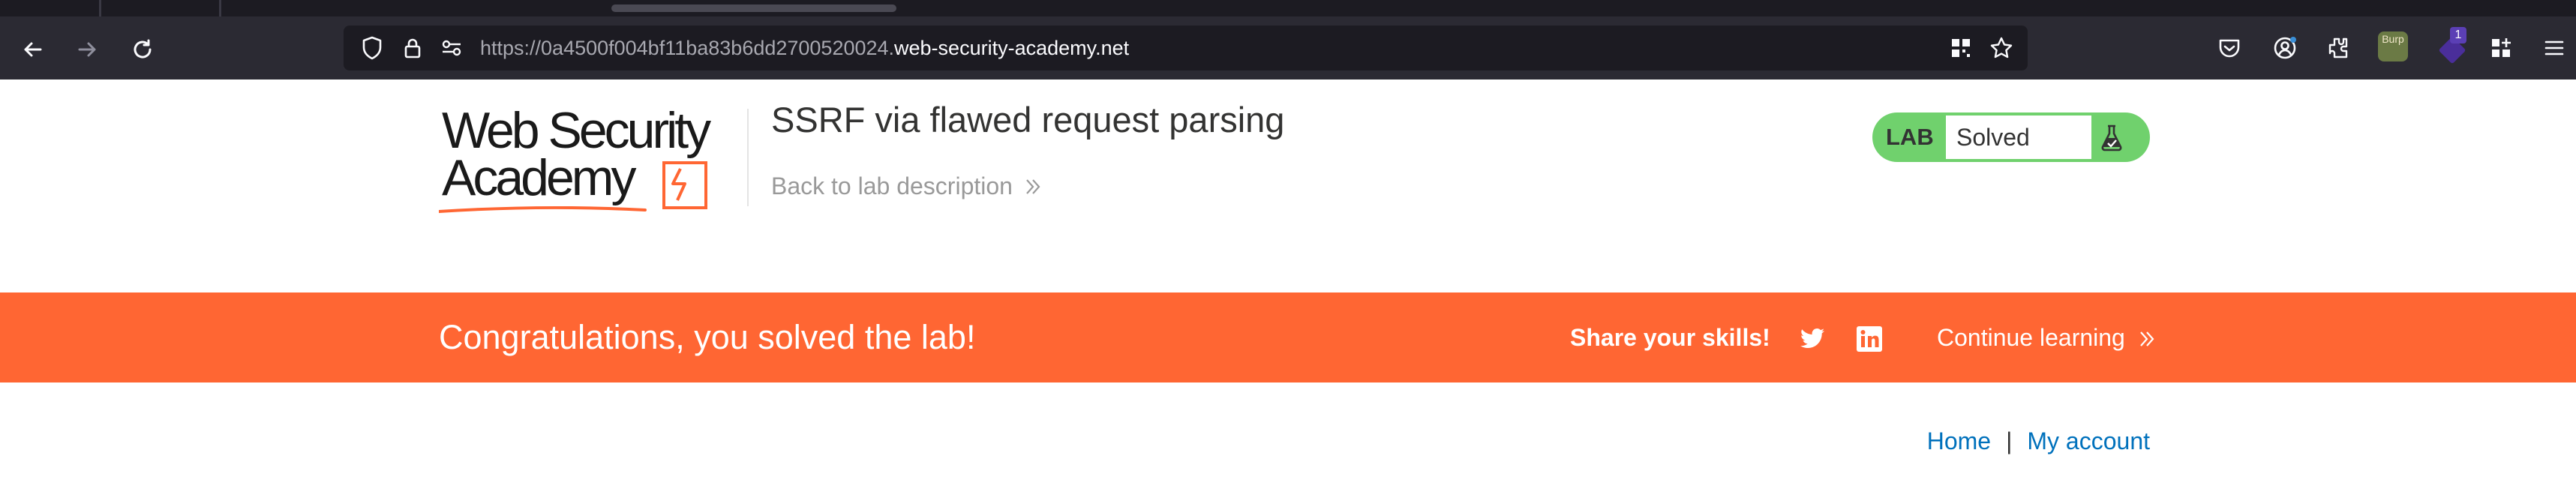  Describe the element at coordinates (143, 49) in the screenshot. I see `reload-icon` at that location.